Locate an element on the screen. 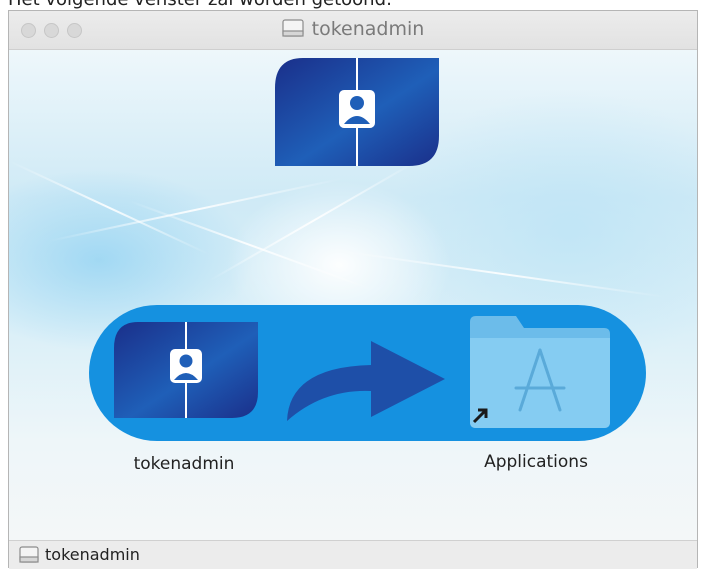 This screenshot has height=570, width=705. drive-icon is located at coordinates (293, 28).